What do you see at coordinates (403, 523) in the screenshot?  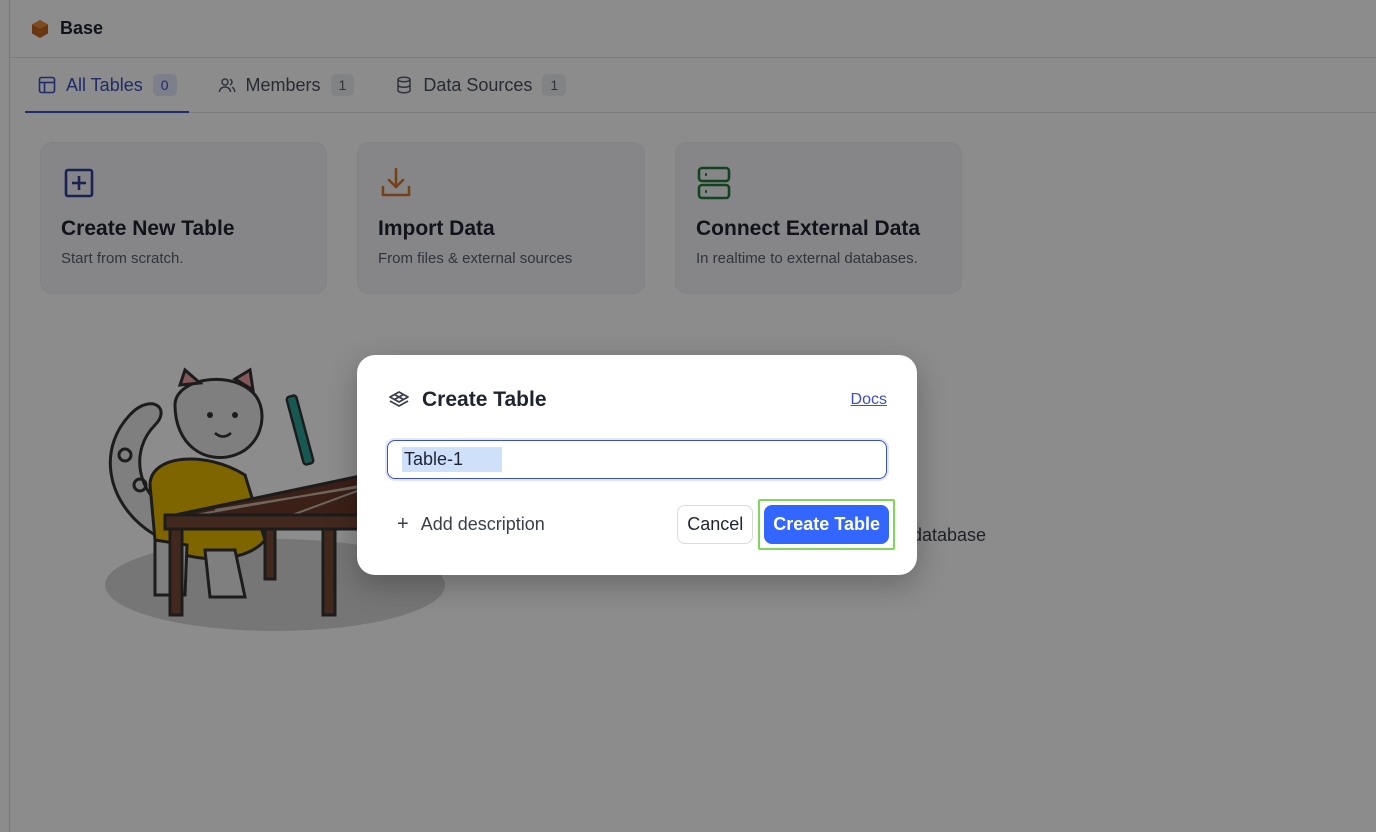 I see `plus-icon: +` at bounding box center [403, 523].